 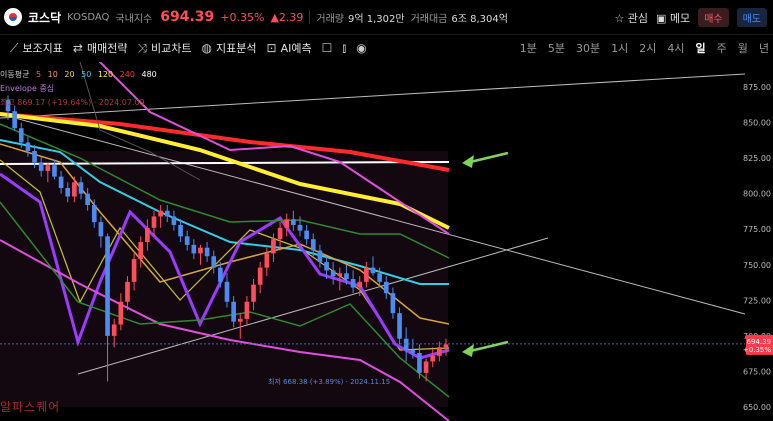 I want to click on tool-ai-prediction: ⊡ AI예측, so click(x=289, y=48).